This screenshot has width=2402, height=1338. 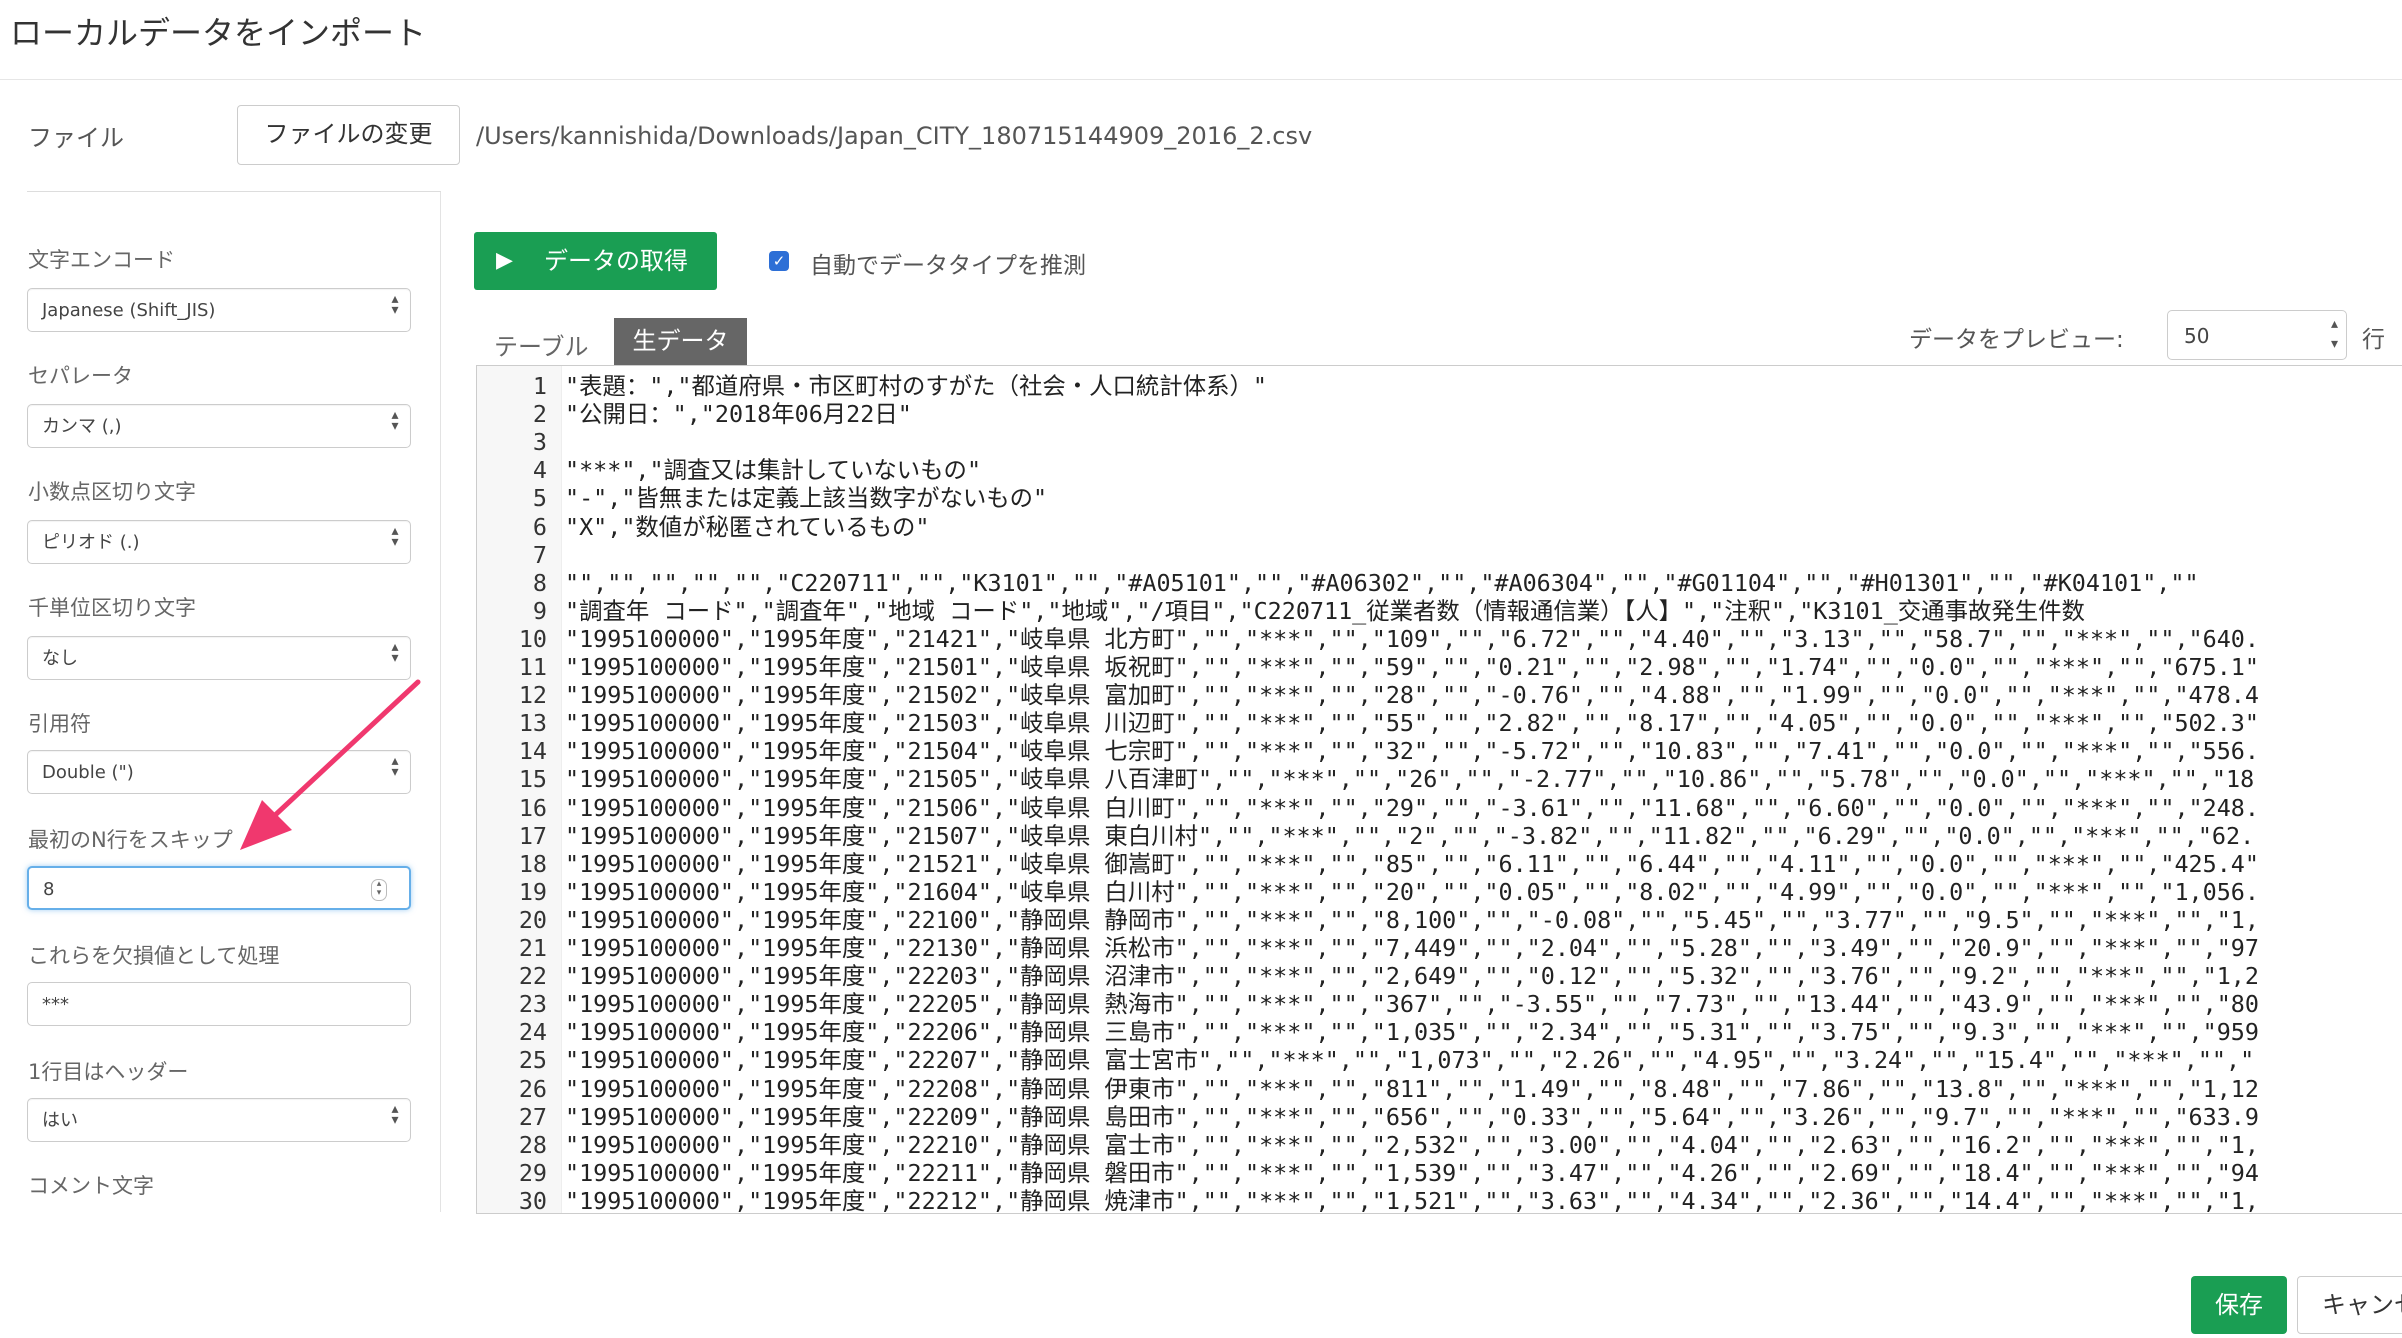 I want to click on tab-raw-data: 生データ, so click(x=680, y=342).